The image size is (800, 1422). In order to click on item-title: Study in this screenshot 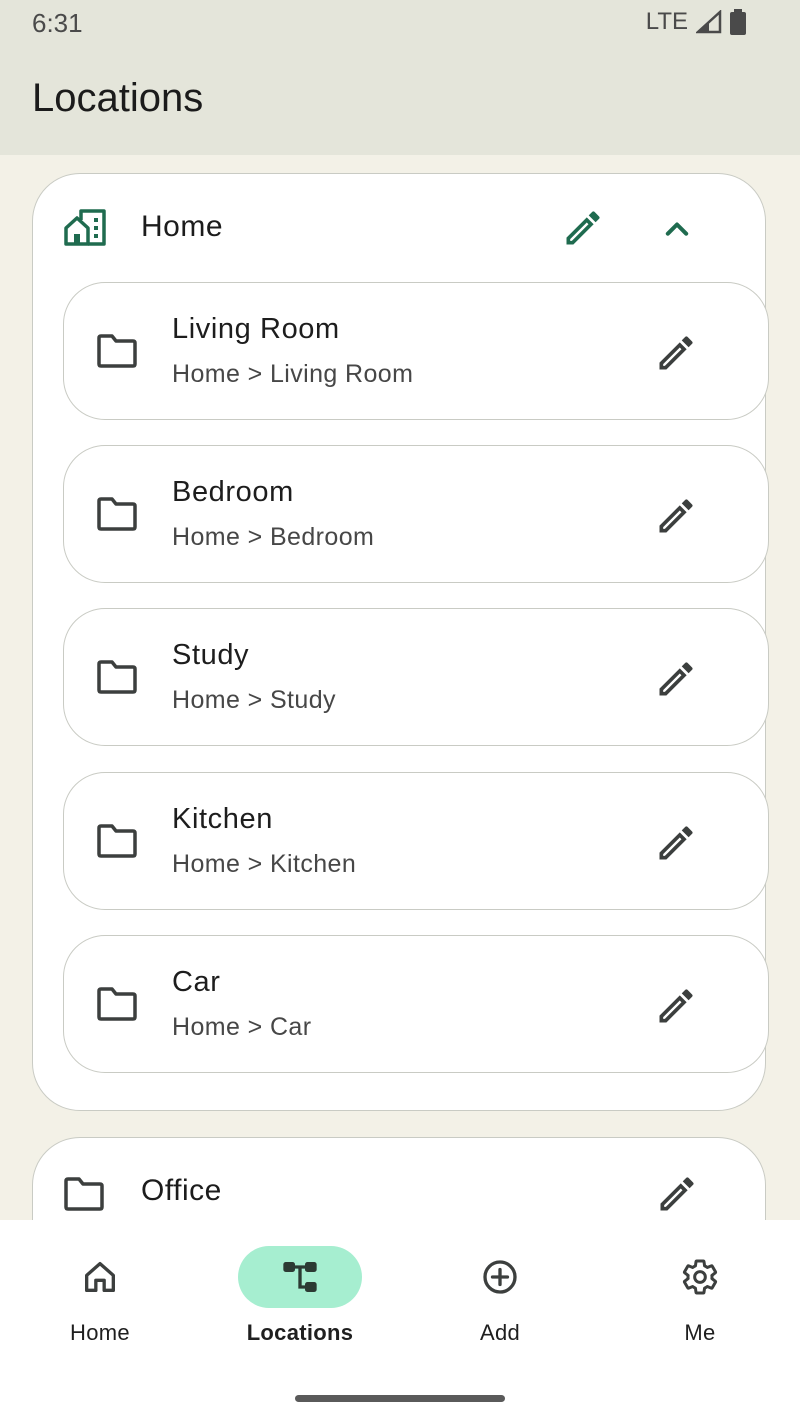, I will do `click(211, 655)`.